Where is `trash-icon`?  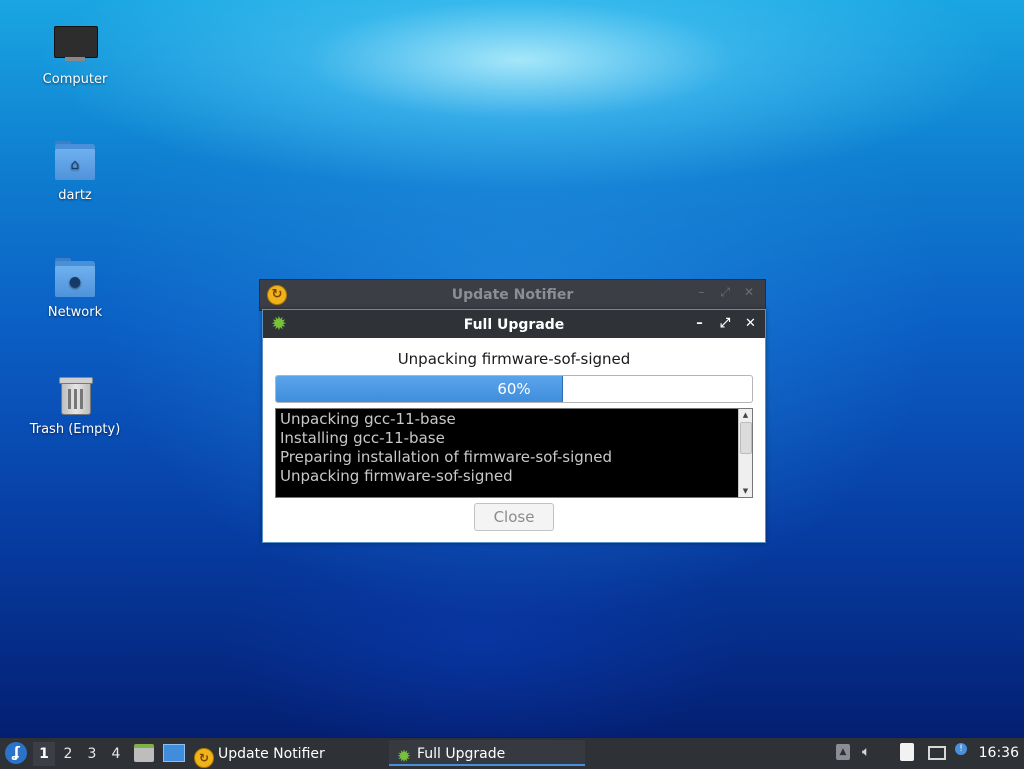 trash-icon is located at coordinates (75, 396).